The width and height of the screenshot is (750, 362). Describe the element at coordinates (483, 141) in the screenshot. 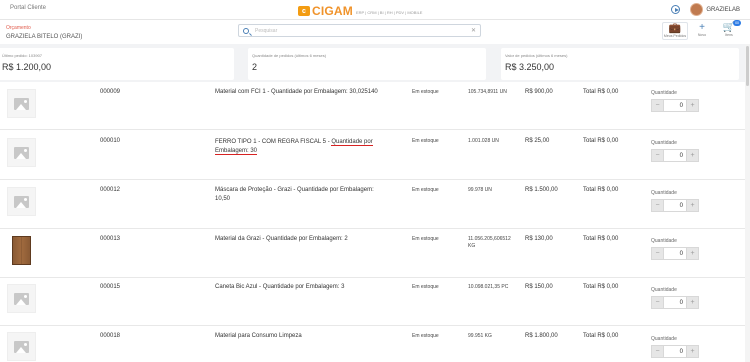

I see `available-quantity: 1.001.028 UN` at that location.